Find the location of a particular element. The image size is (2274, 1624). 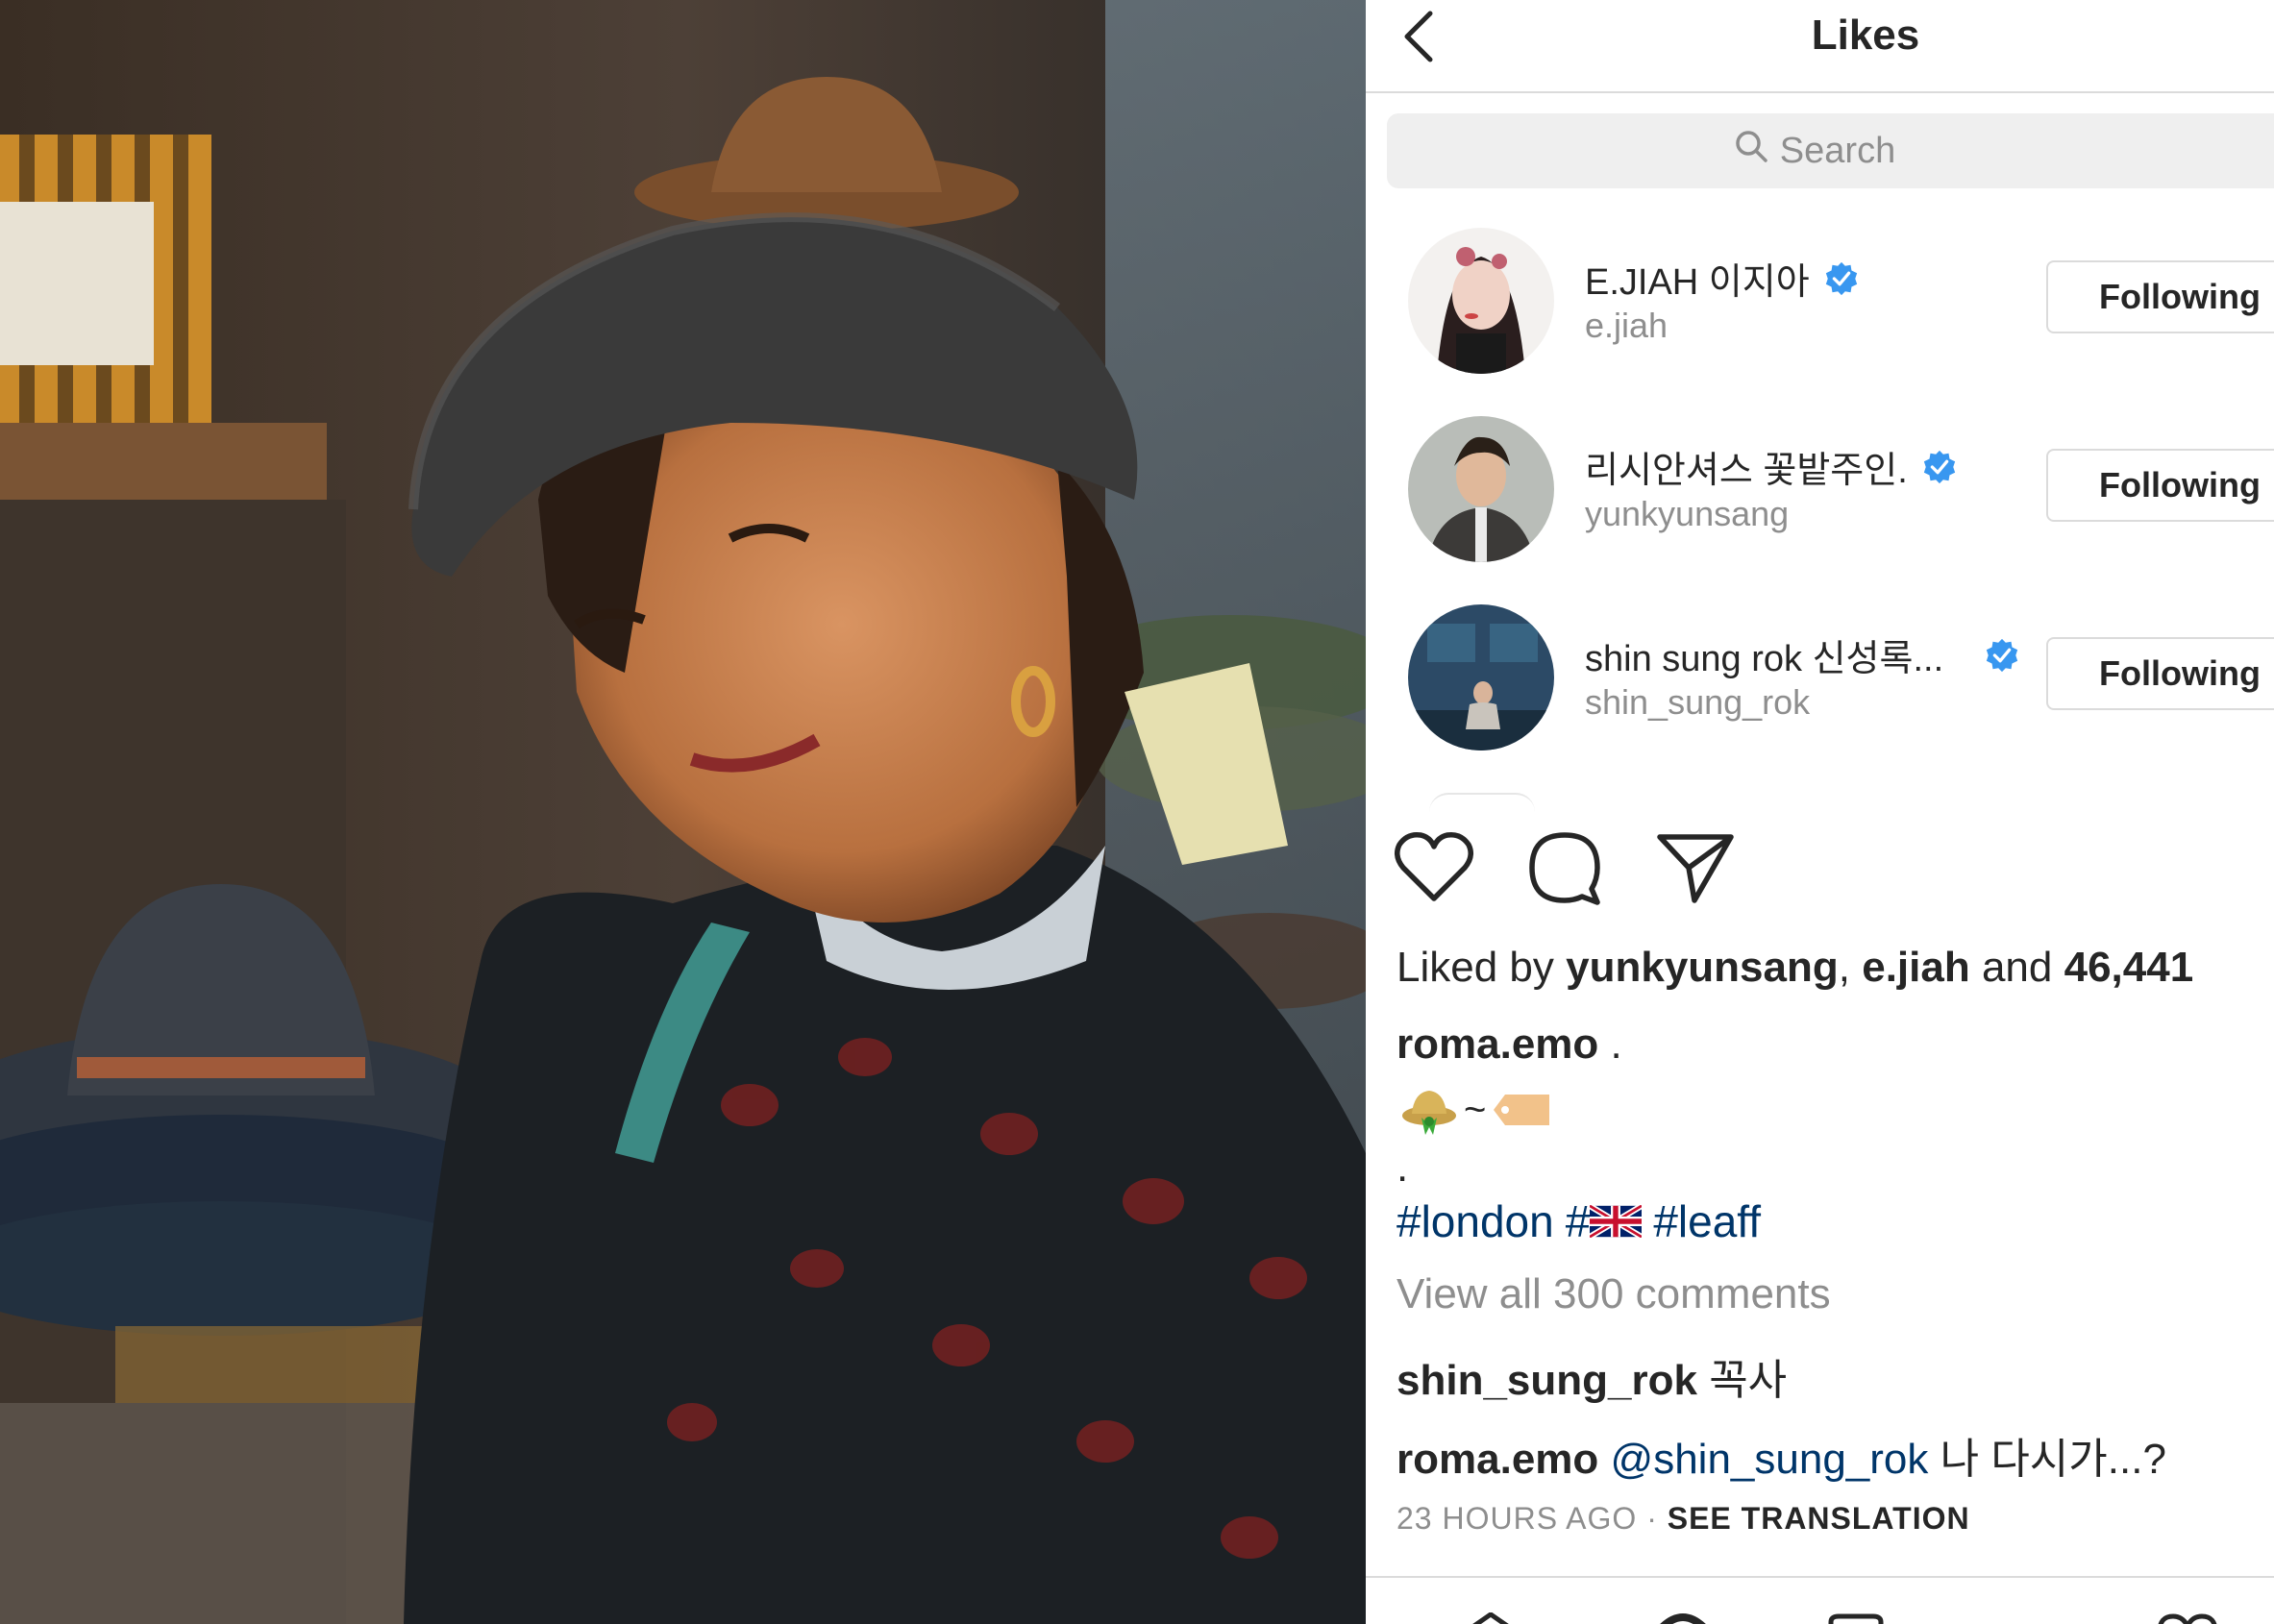

add-post-icon is located at coordinates (1856, 1618).